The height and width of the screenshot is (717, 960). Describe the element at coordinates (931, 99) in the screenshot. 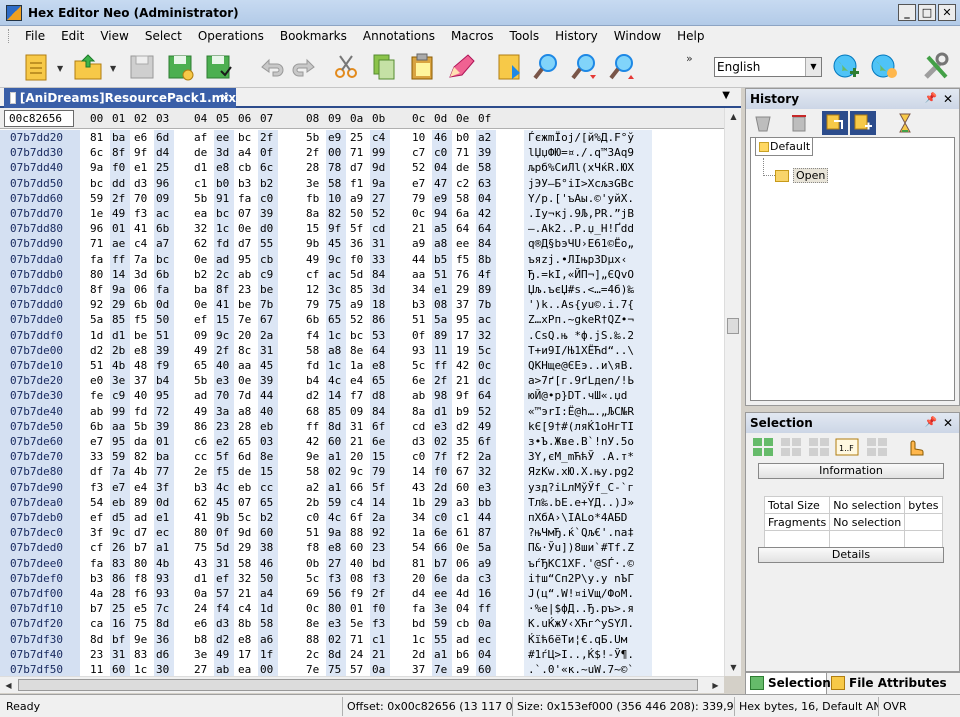

I see `pin-icon: 📌` at that location.